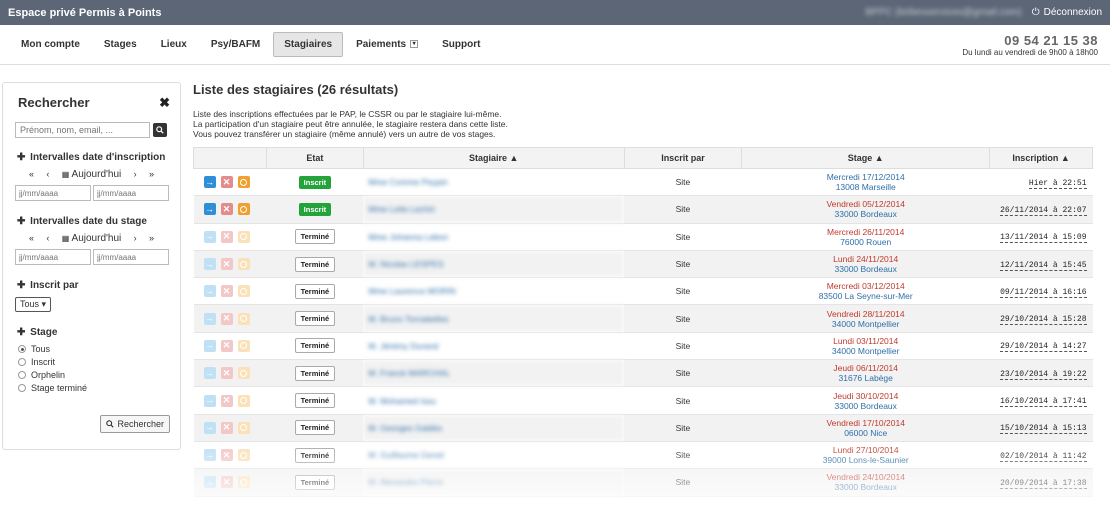 The height and width of the screenshot is (522, 1110). Describe the element at coordinates (53, 193) in the screenshot. I see `inscription-date-from` at that location.